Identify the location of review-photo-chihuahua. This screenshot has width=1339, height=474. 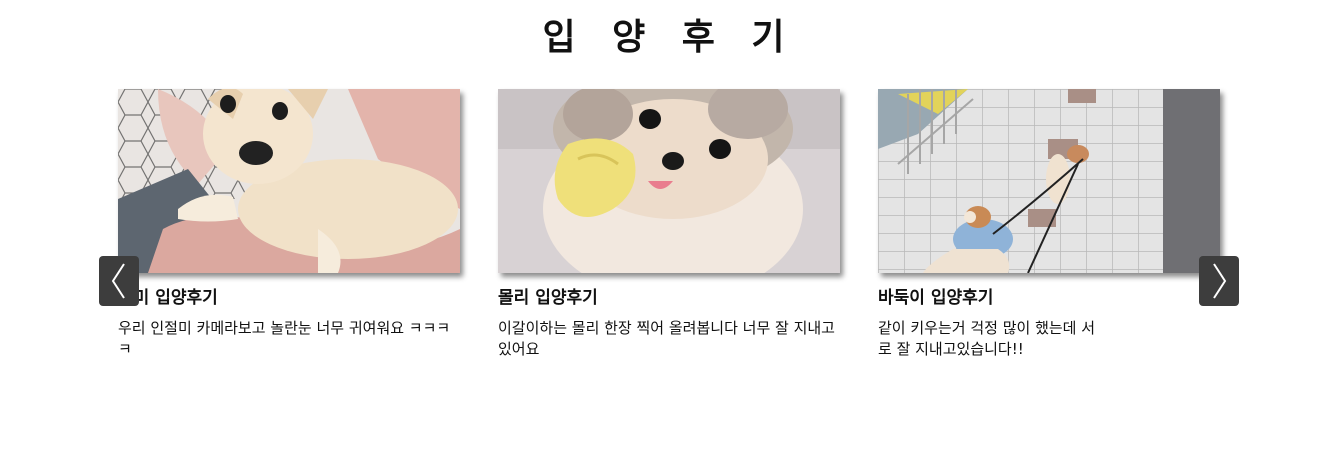
(289, 181).